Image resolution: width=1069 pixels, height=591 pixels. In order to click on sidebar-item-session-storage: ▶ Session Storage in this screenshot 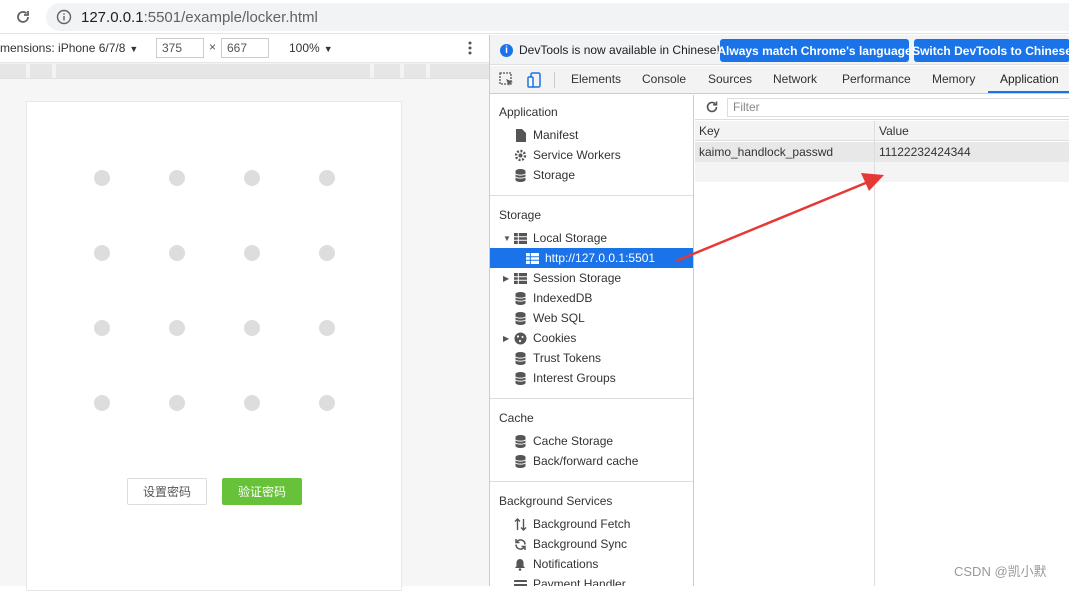, I will do `click(591, 278)`.